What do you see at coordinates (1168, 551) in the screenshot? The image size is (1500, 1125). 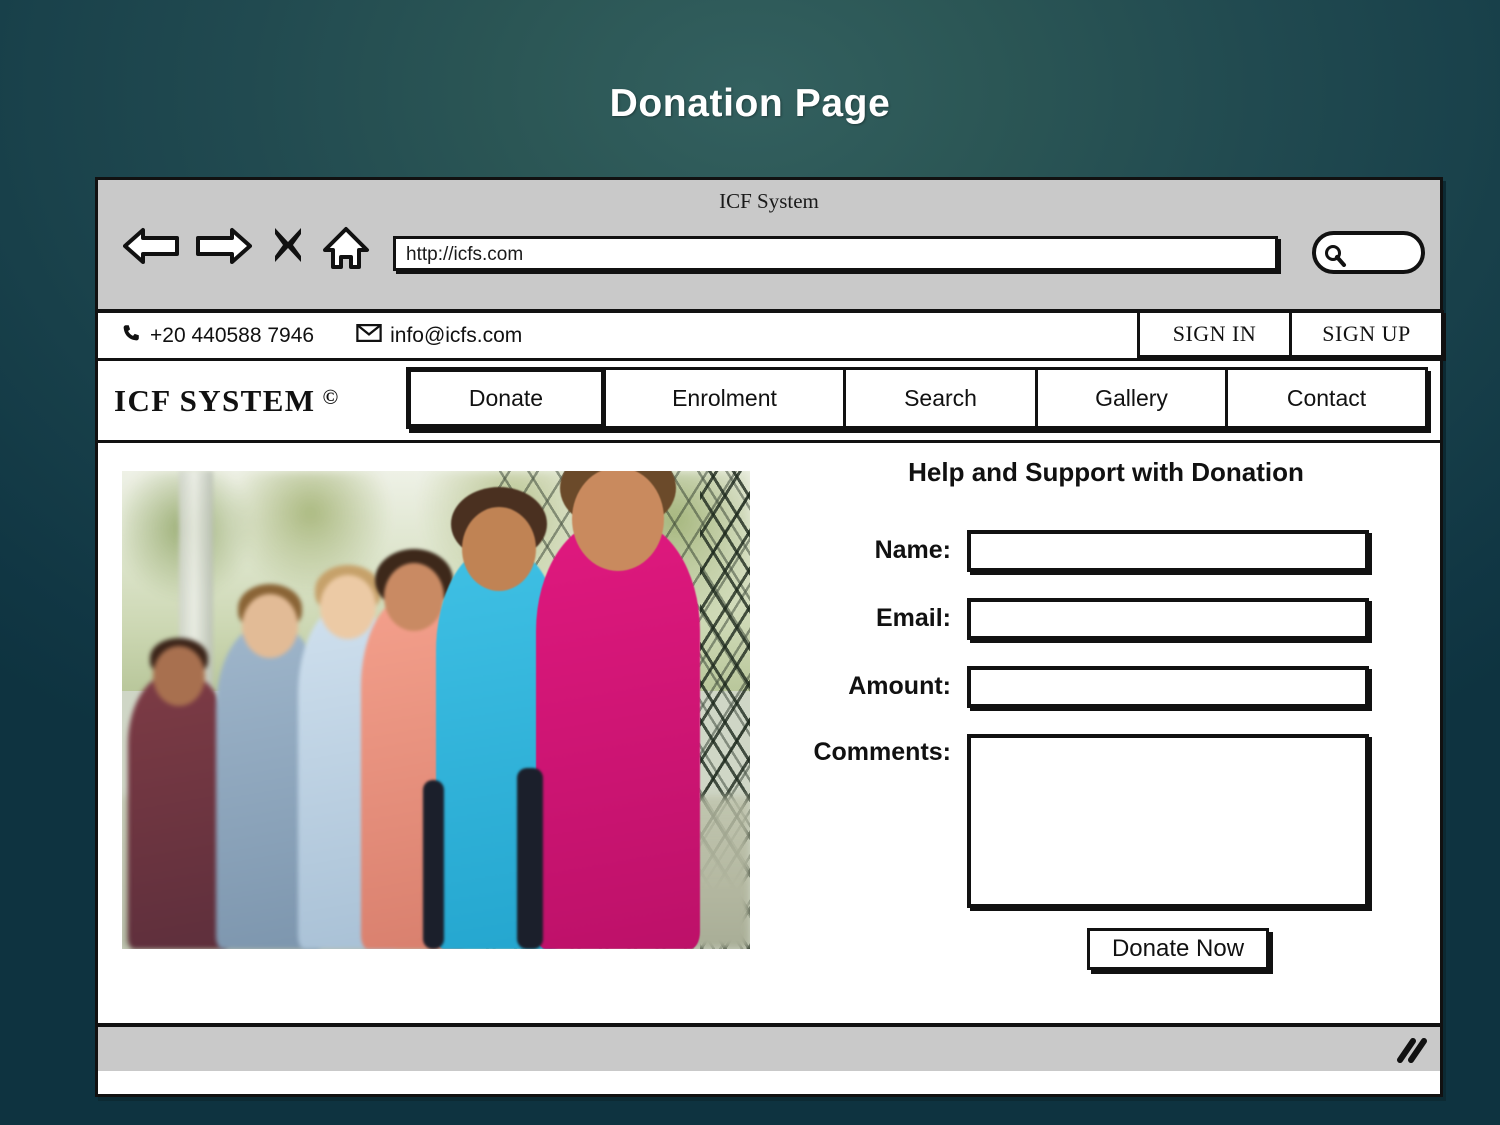 I see `name-input` at bounding box center [1168, 551].